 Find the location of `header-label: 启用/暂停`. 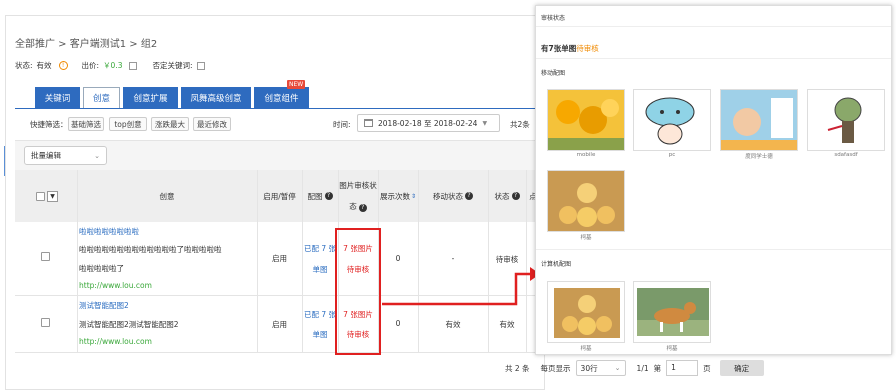

header-label: 启用/暂停 is located at coordinates (279, 196).